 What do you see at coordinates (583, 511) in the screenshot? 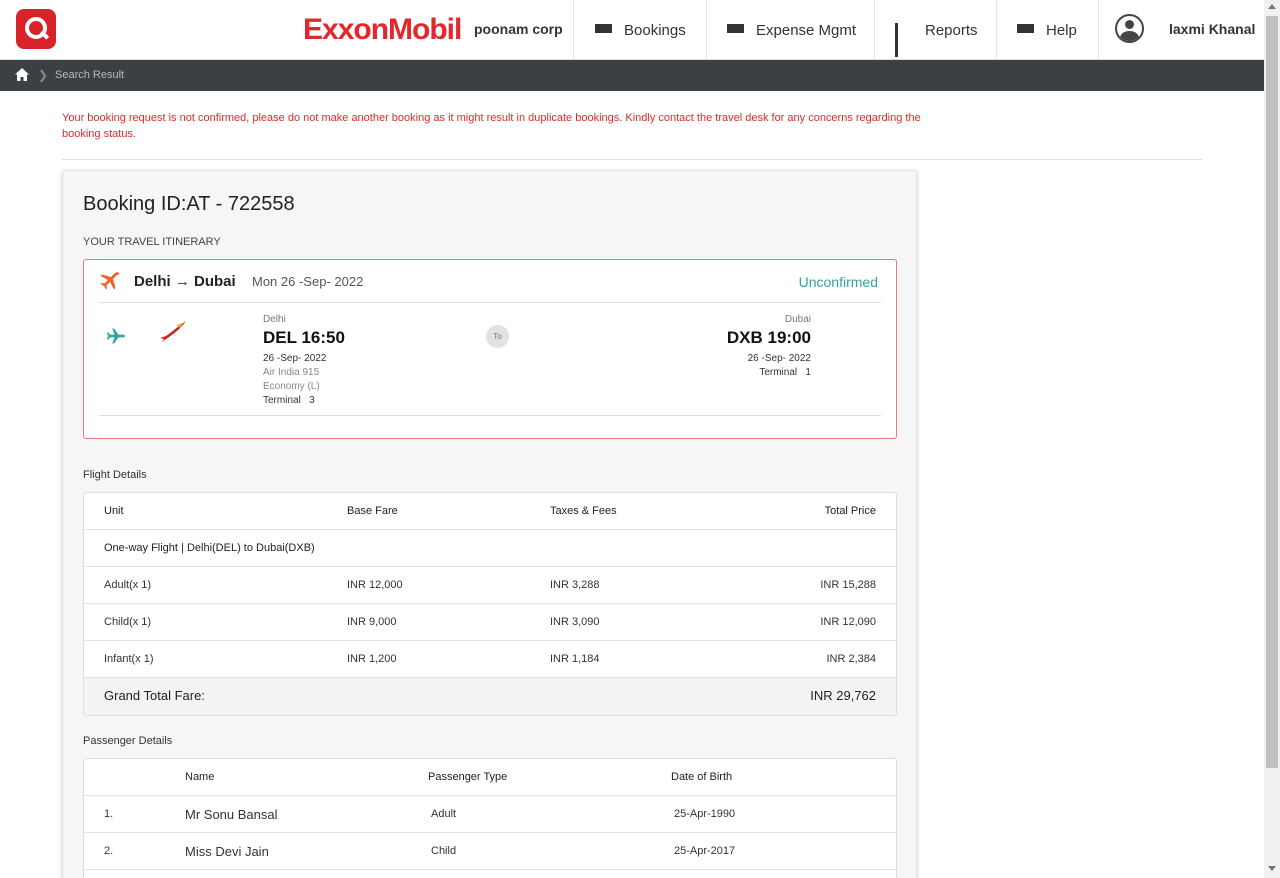
I see `col-header-taxes: Taxes & Fees` at bounding box center [583, 511].